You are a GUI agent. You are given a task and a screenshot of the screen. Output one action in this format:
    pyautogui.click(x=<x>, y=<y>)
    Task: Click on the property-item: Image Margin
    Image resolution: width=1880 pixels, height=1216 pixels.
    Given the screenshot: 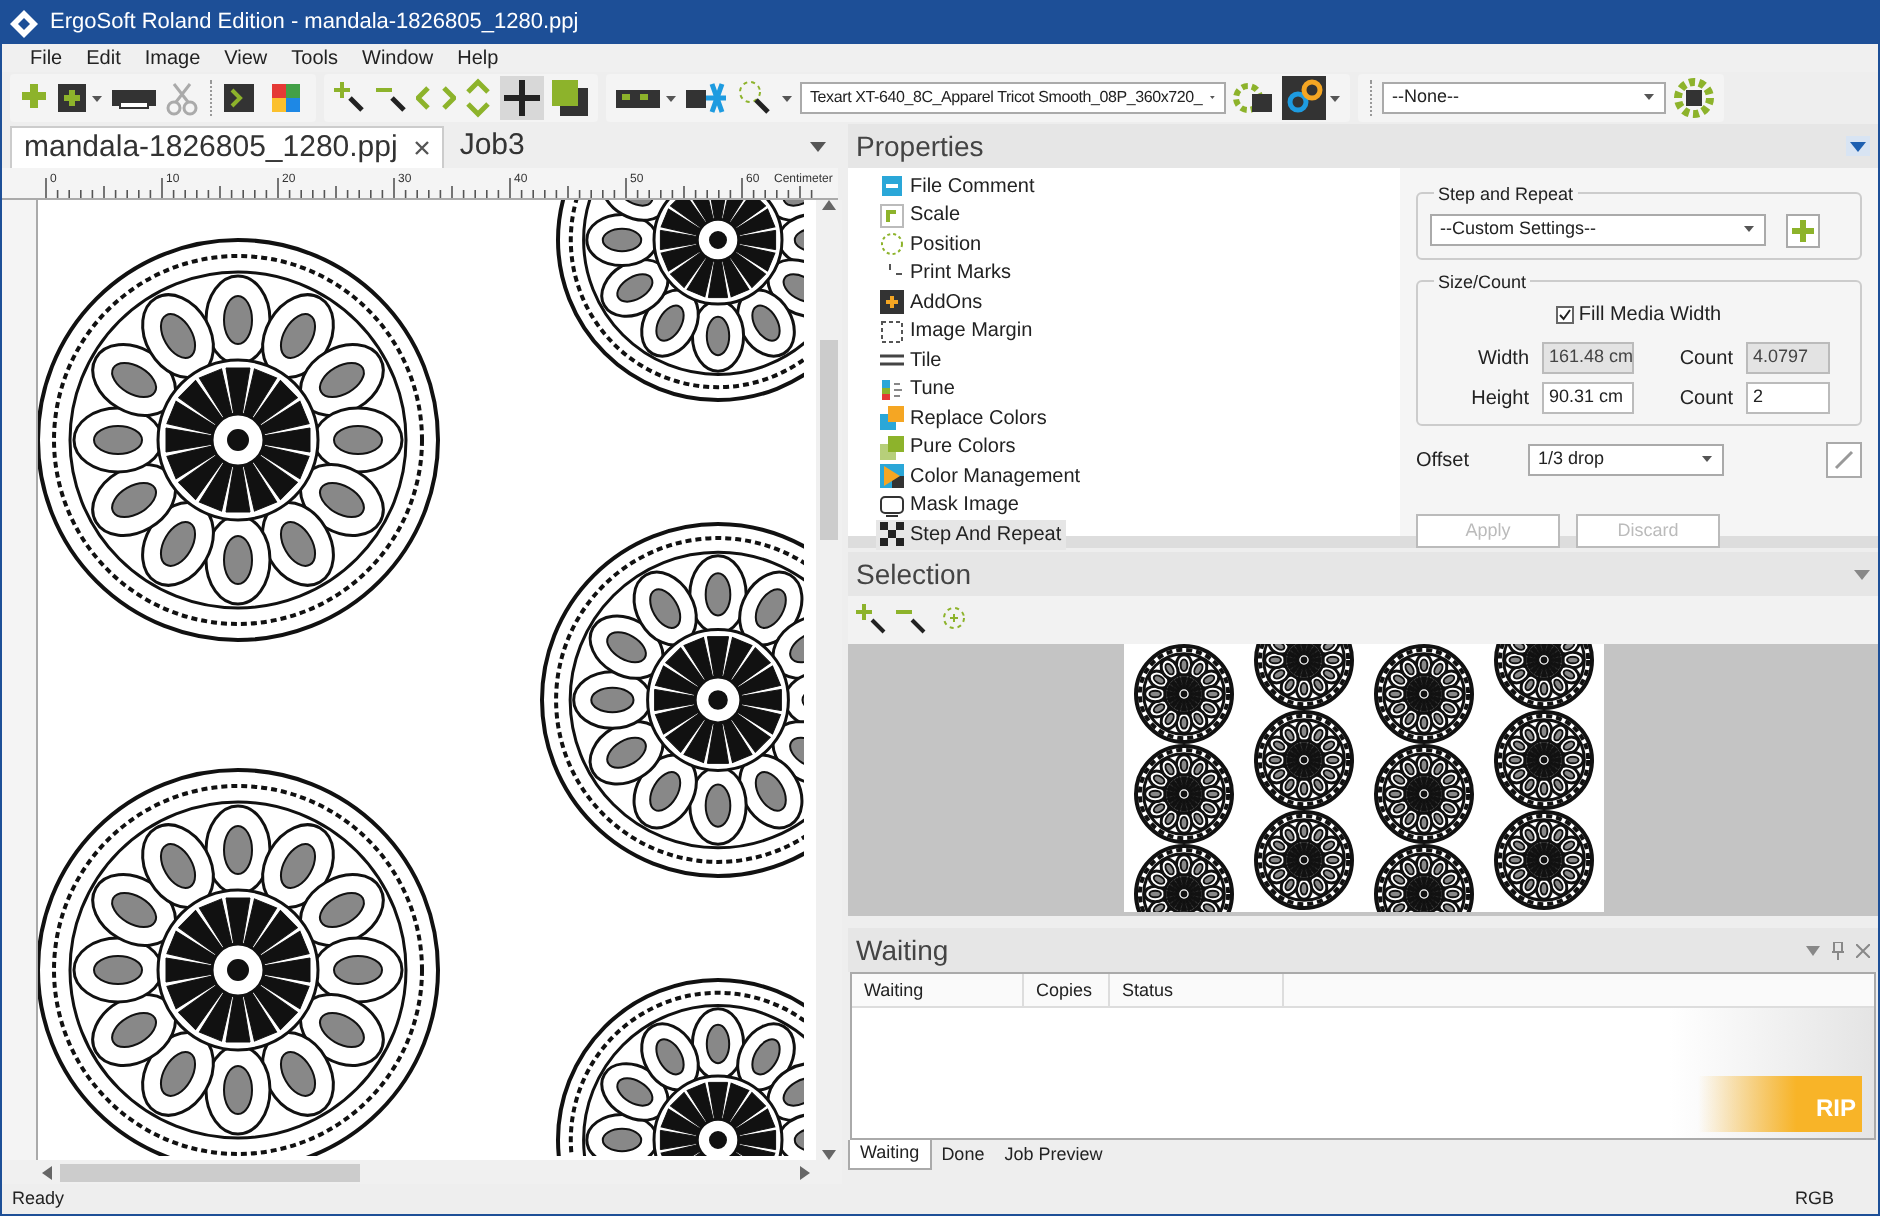 What is the action you would take?
    pyautogui.click(x=956, y=331)
    